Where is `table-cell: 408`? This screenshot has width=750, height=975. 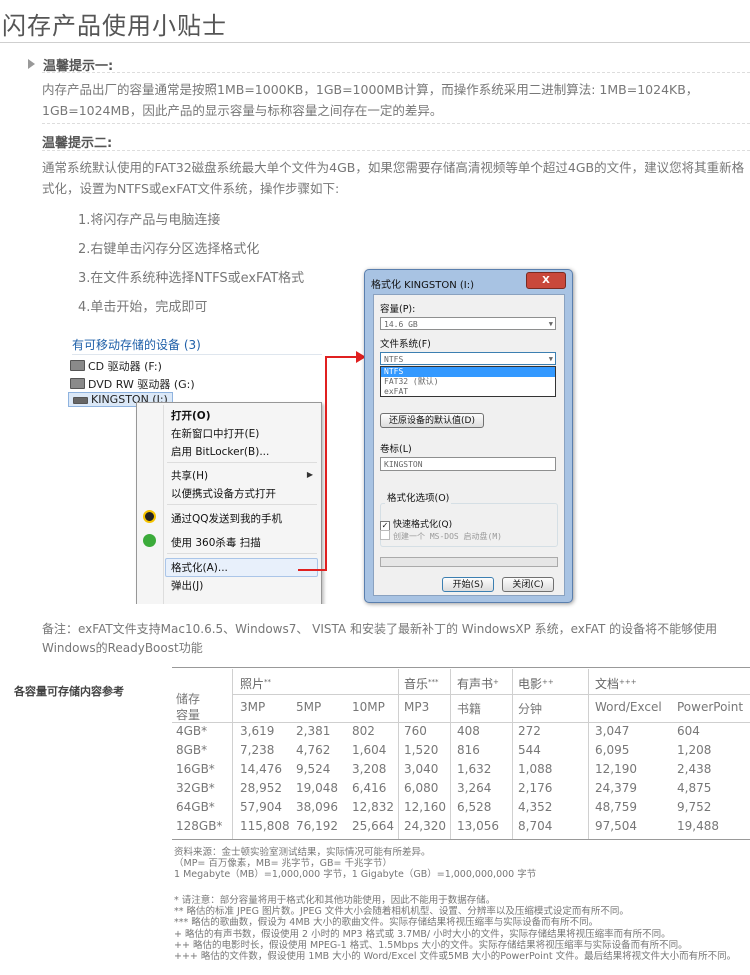 table-cell: 408 is located at coordinates (468, 731).